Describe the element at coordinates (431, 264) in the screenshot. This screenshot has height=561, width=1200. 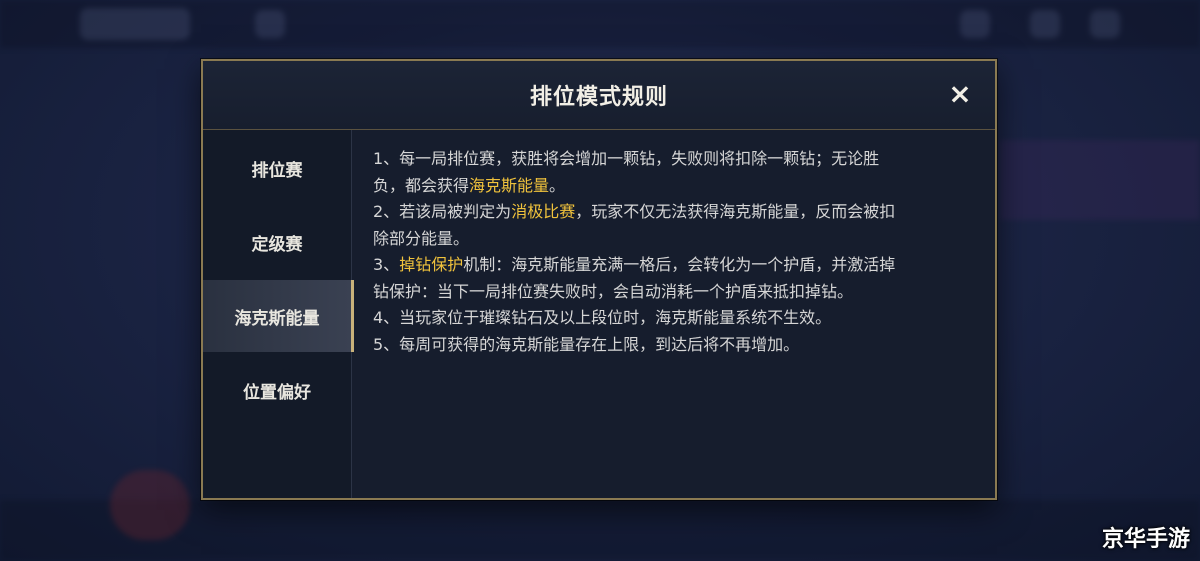
I see `highlight-text: 掉钻保护` at that location.